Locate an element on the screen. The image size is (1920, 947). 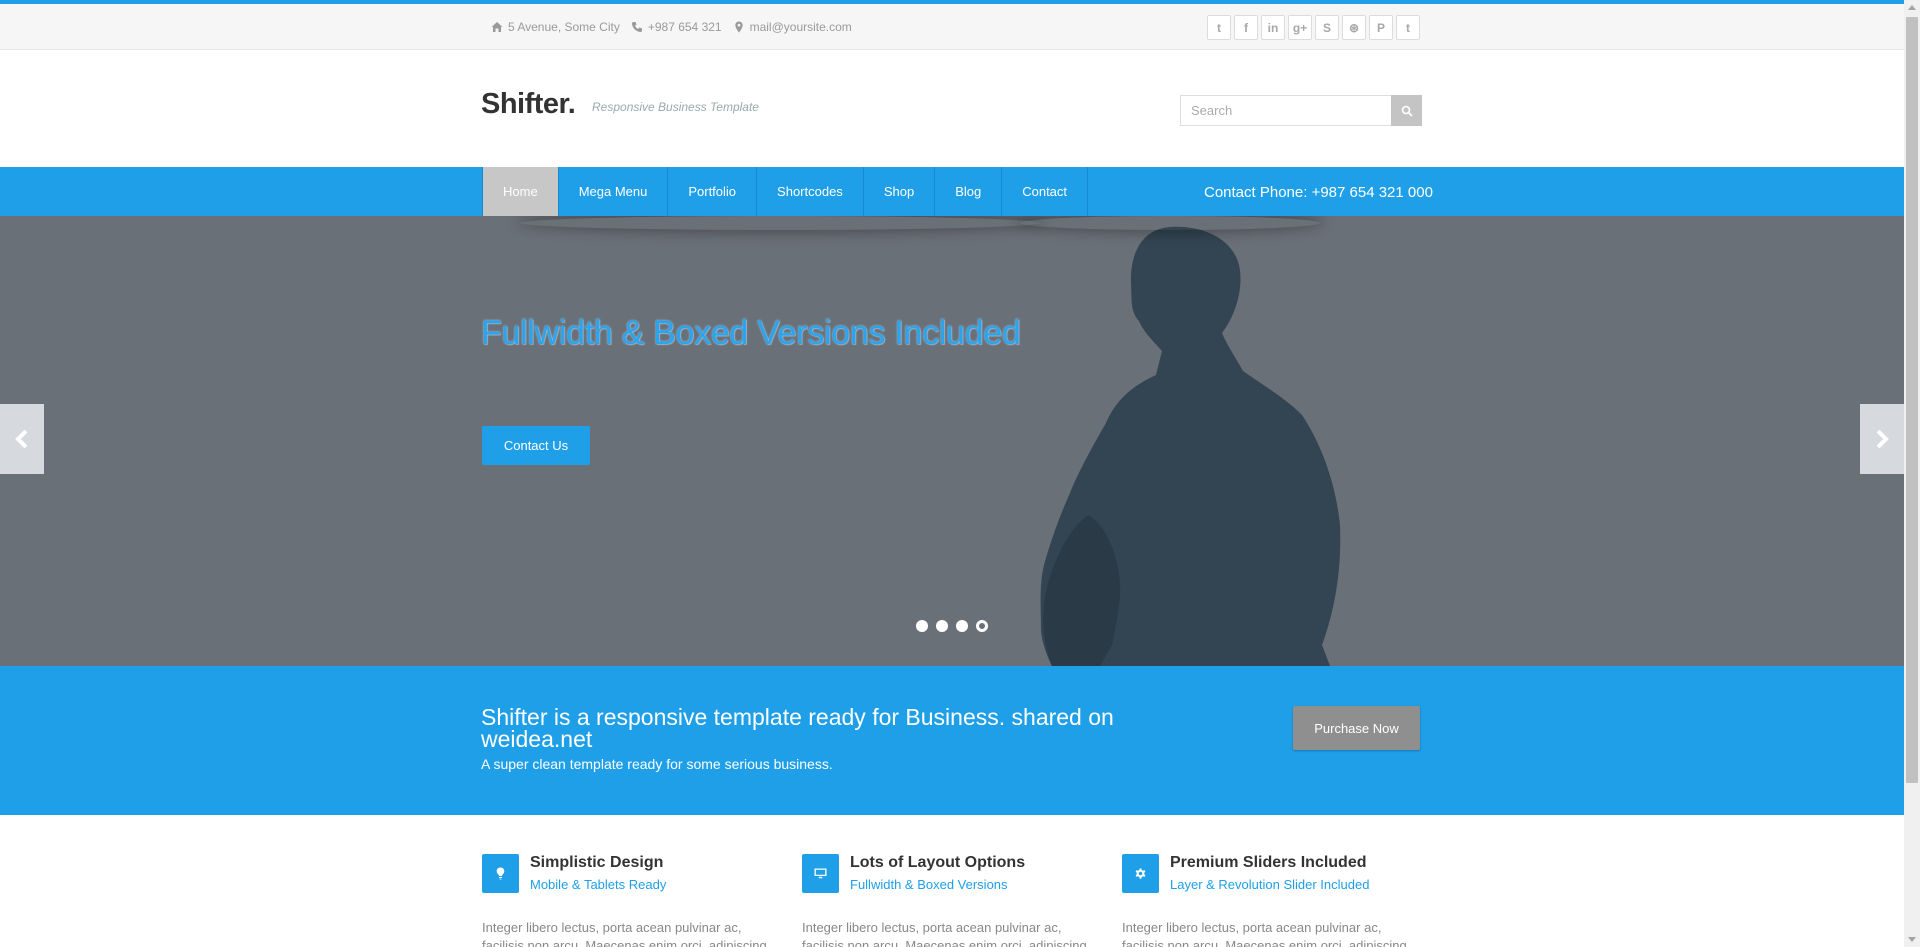
slider-prev-button is located at coordinates (22, 439).